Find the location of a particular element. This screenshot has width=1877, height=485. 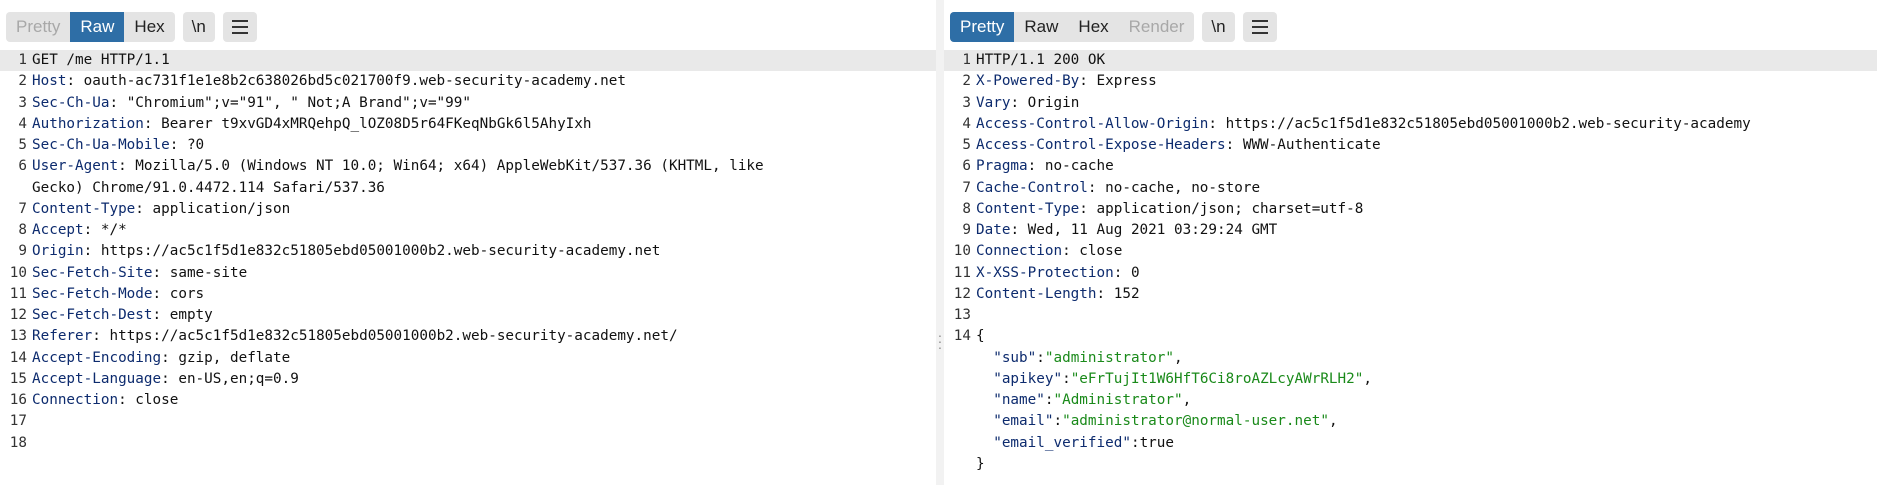

request-menu-group is located at coordinates (239, 27).